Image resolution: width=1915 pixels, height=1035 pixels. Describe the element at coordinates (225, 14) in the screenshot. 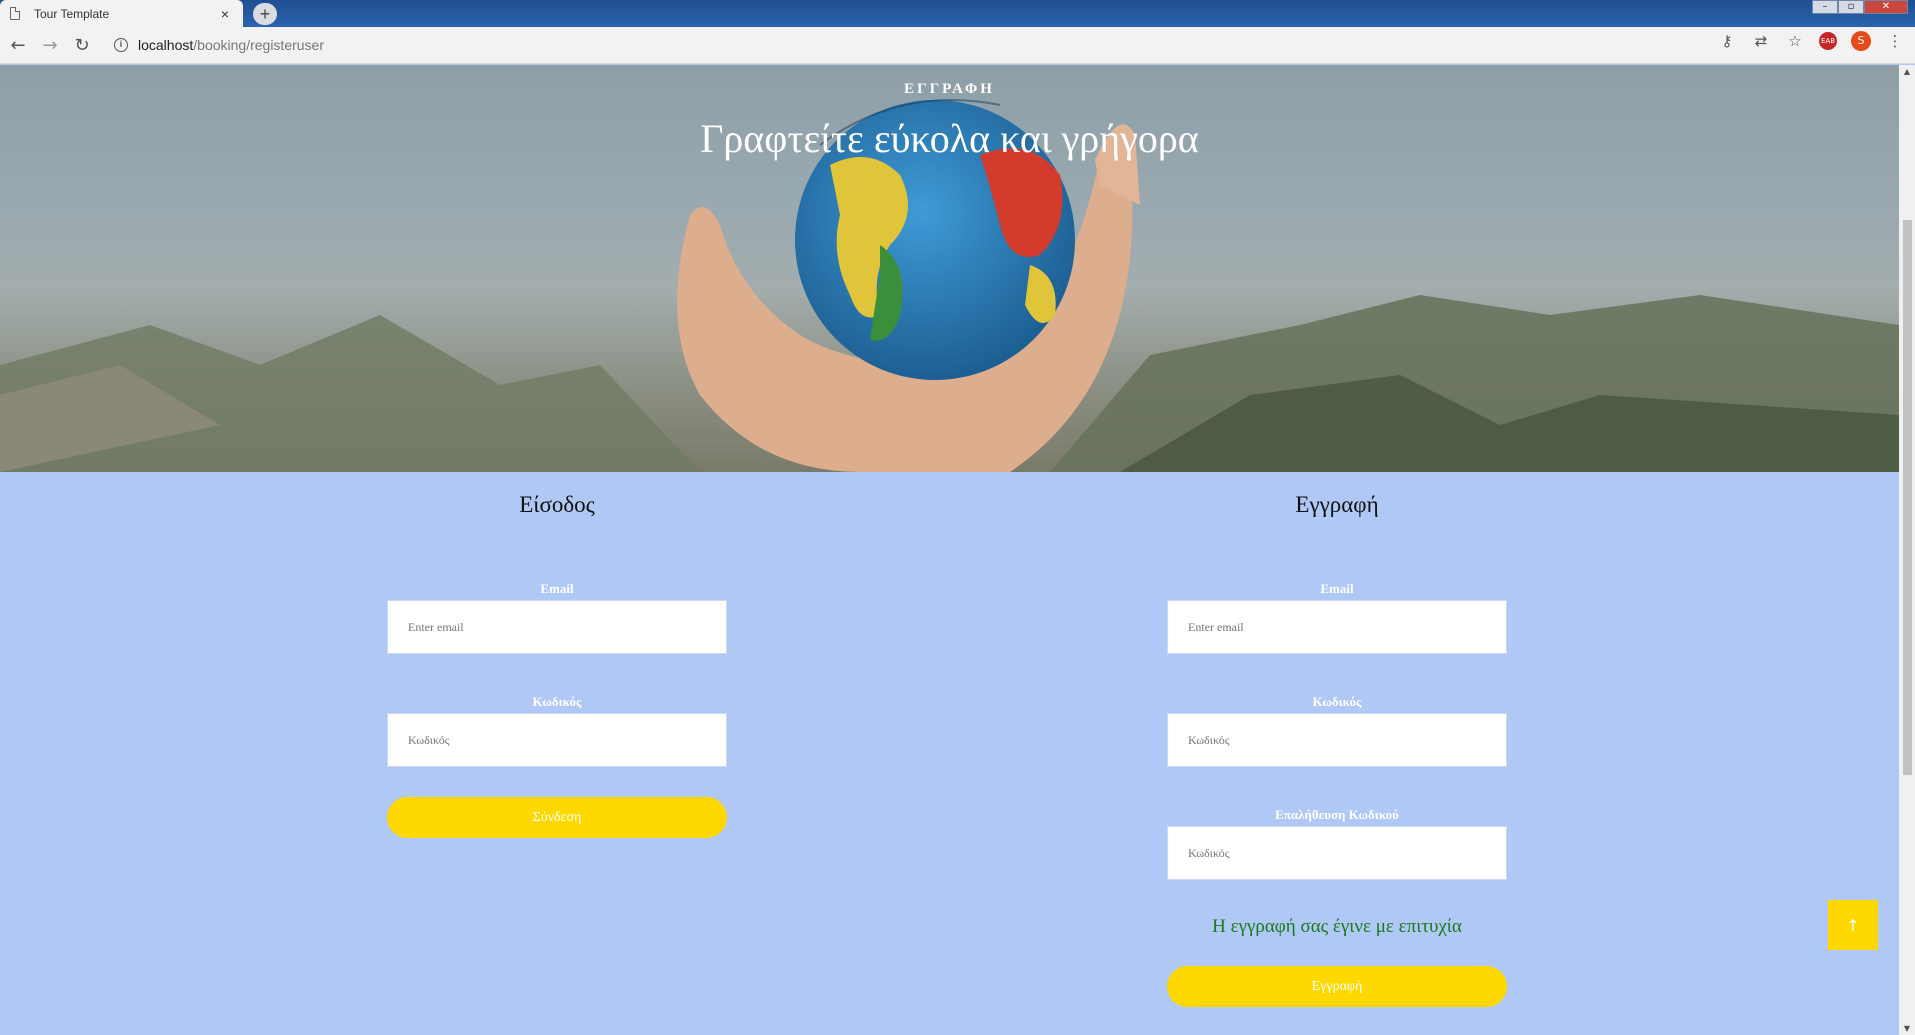

I see `tab-close-icon: ×` at that location.